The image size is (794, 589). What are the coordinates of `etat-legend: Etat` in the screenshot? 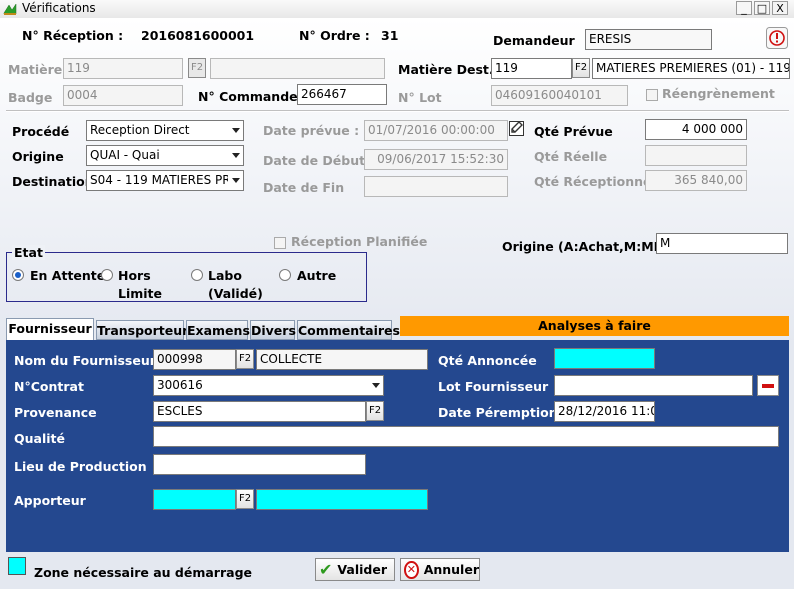 It's located at (28, 252).